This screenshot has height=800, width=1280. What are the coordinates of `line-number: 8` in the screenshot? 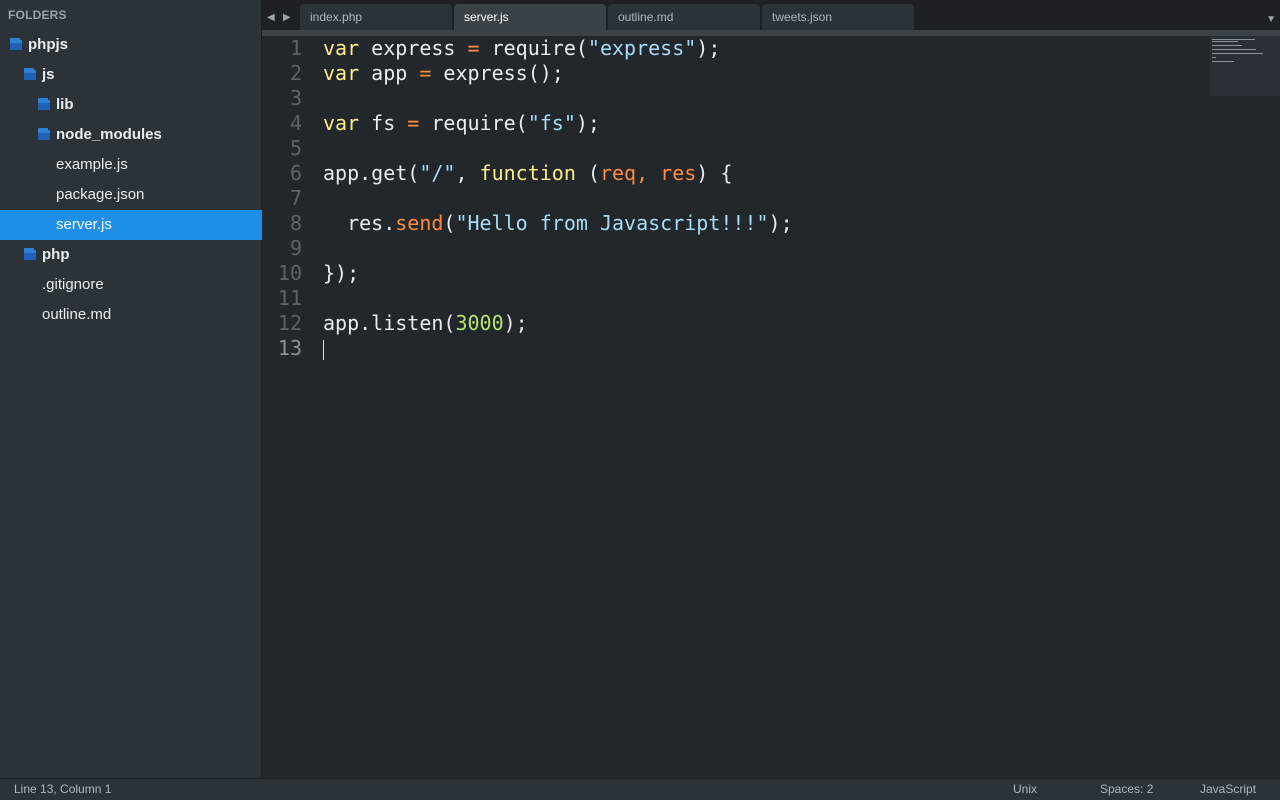 It's located at (295, 223).